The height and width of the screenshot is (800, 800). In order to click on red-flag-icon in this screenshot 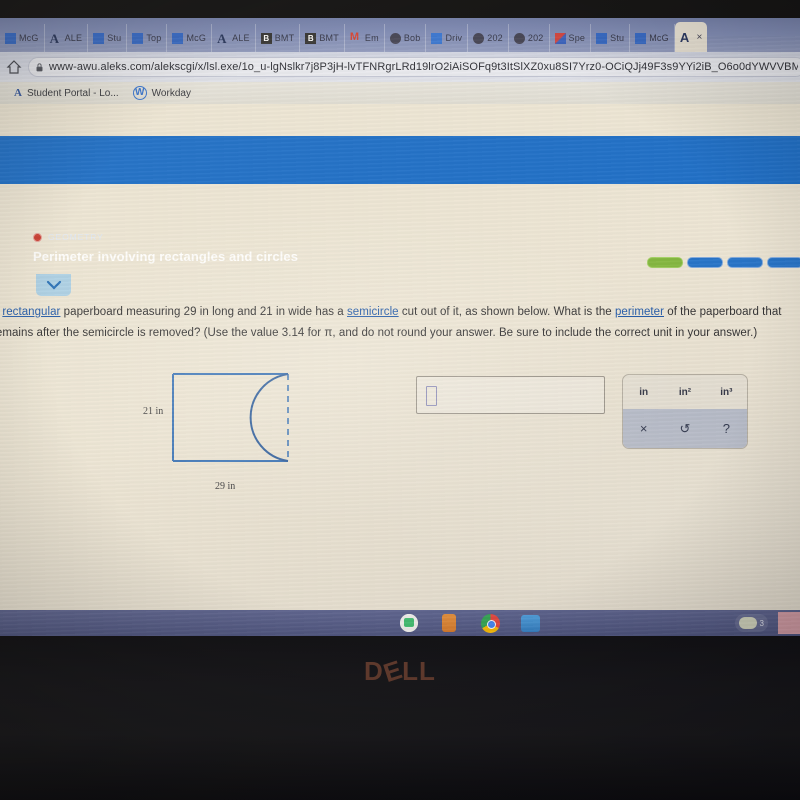, I will do `click(560, 38)`.